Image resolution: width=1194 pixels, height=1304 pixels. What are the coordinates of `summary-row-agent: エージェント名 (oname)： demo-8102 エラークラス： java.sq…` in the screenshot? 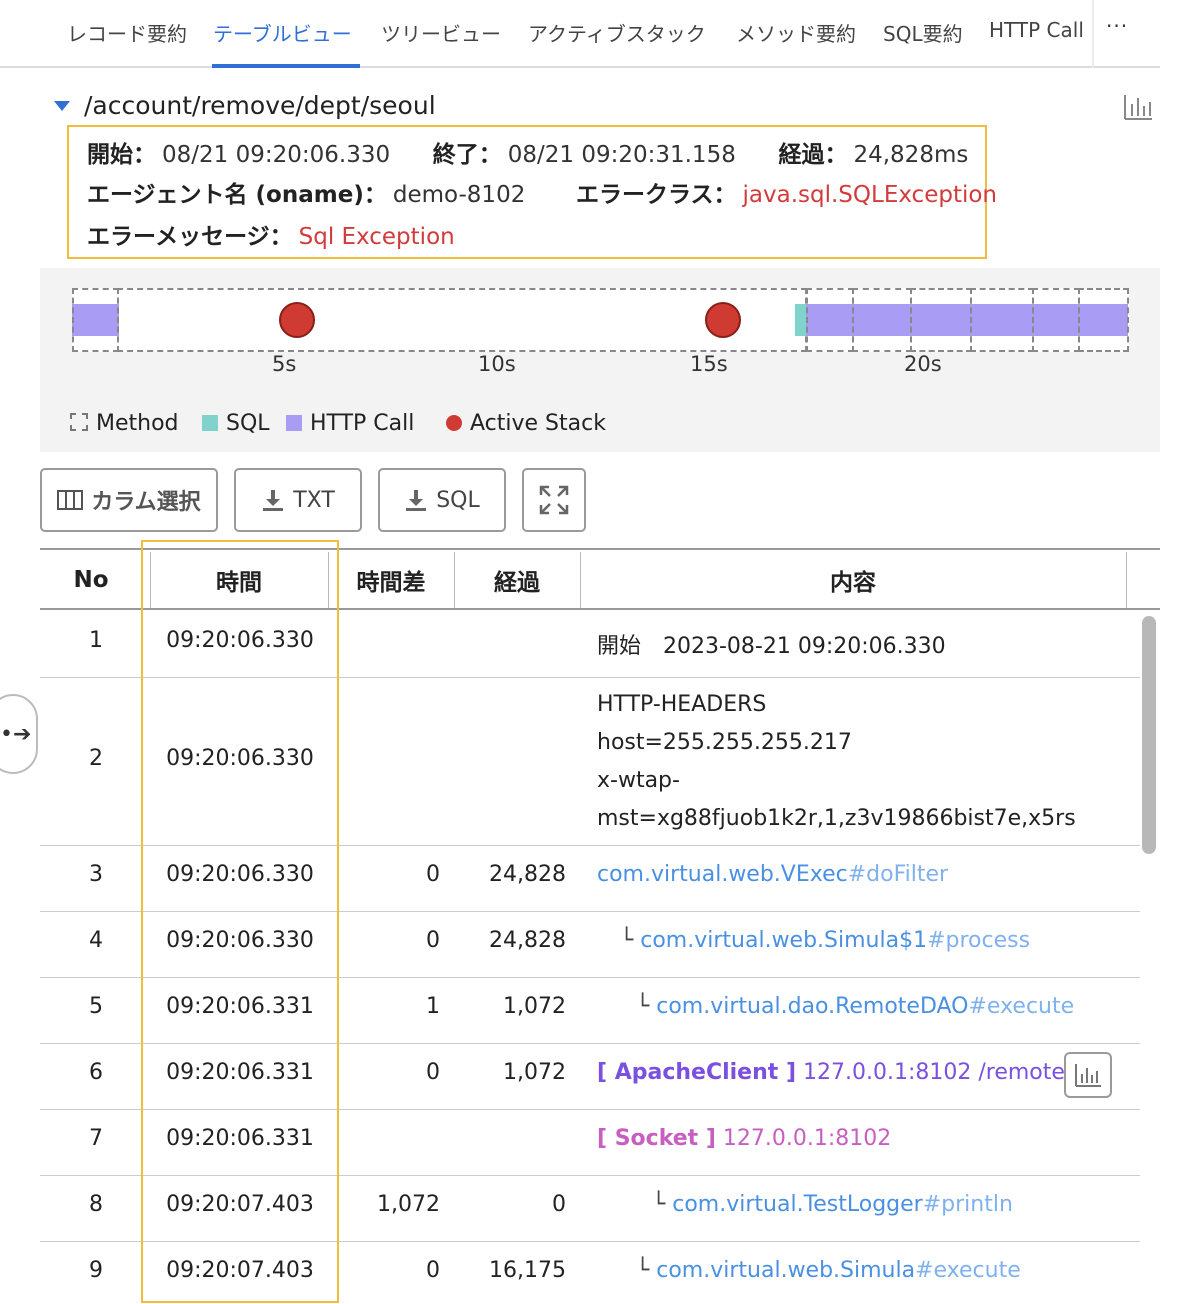 It's located at (542, 192).